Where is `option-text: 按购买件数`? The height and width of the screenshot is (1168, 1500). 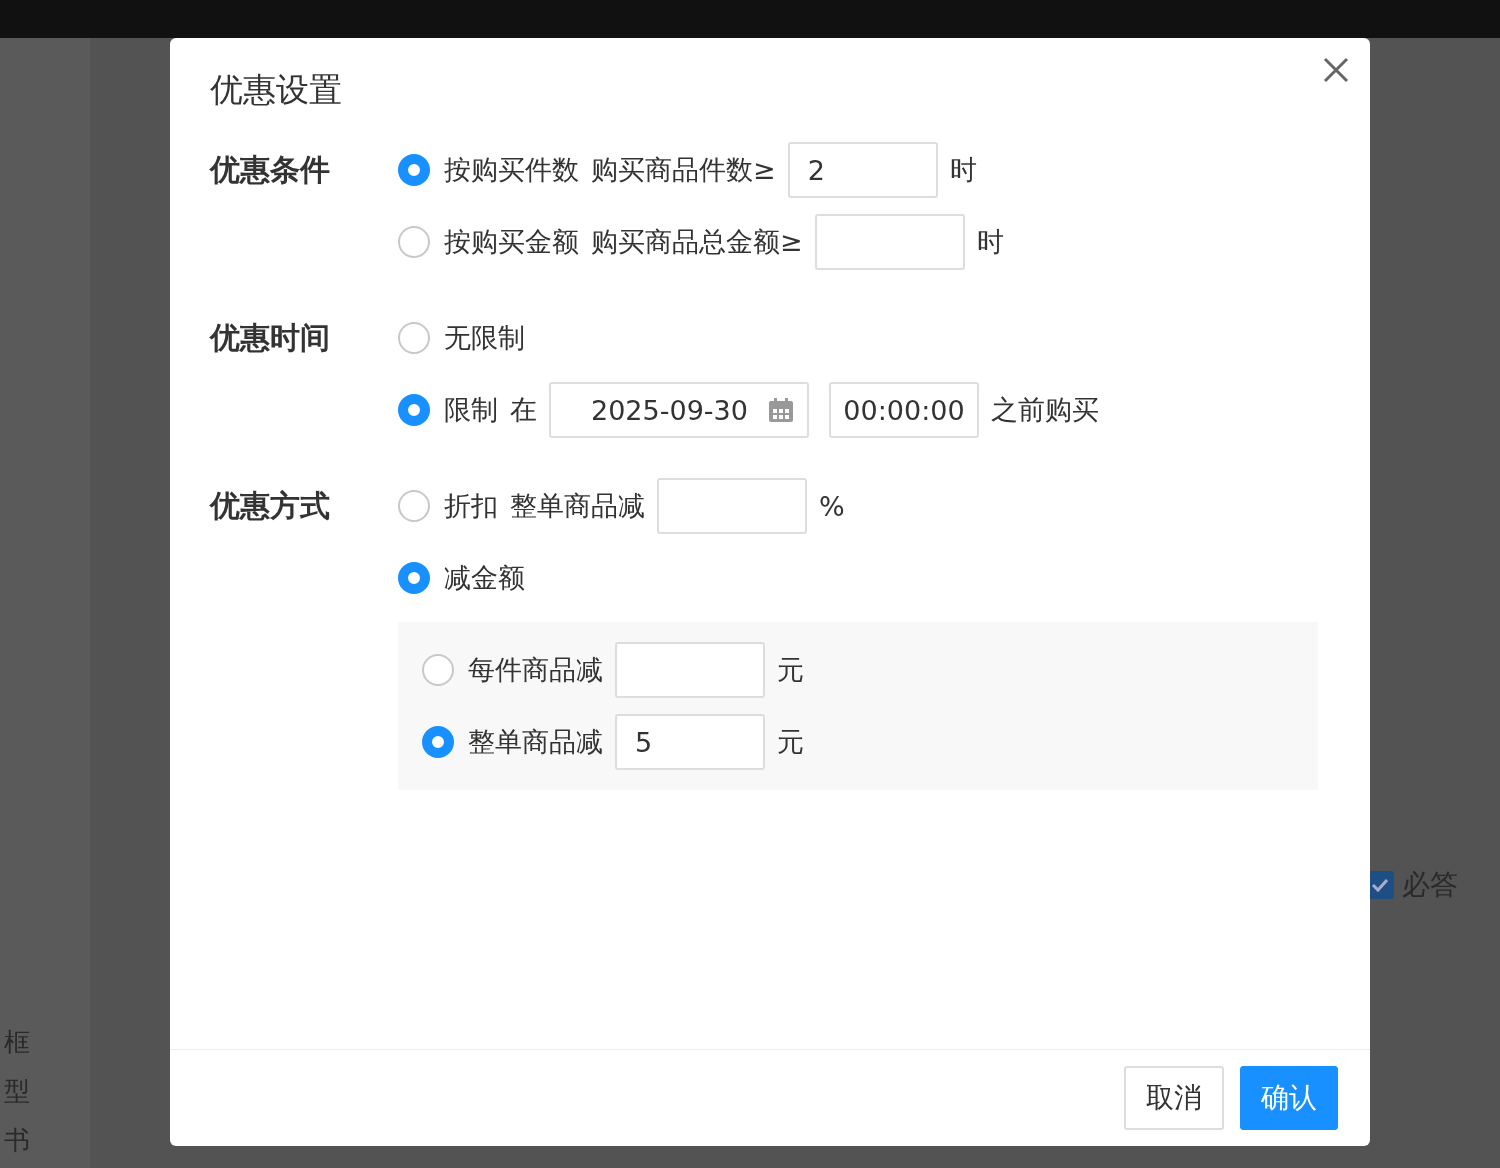
option-text: 按购买件数 is located at coordinates (511, 170).